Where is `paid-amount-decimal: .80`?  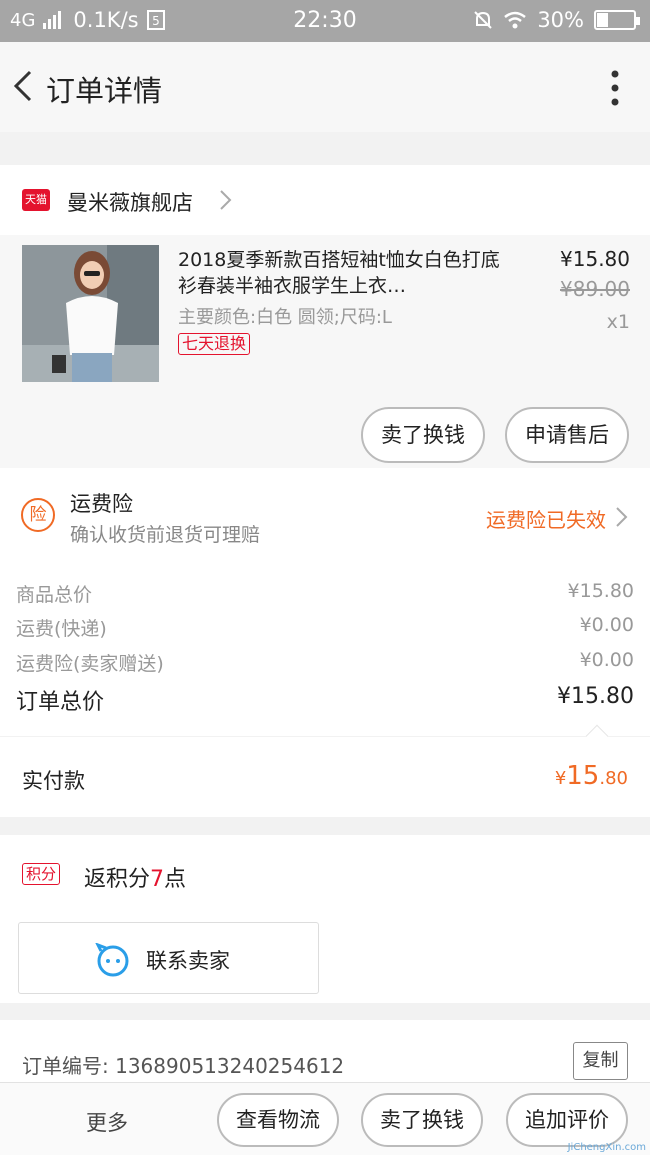
paid-amount-decimal: .80 is located at coordinates (613, 778).